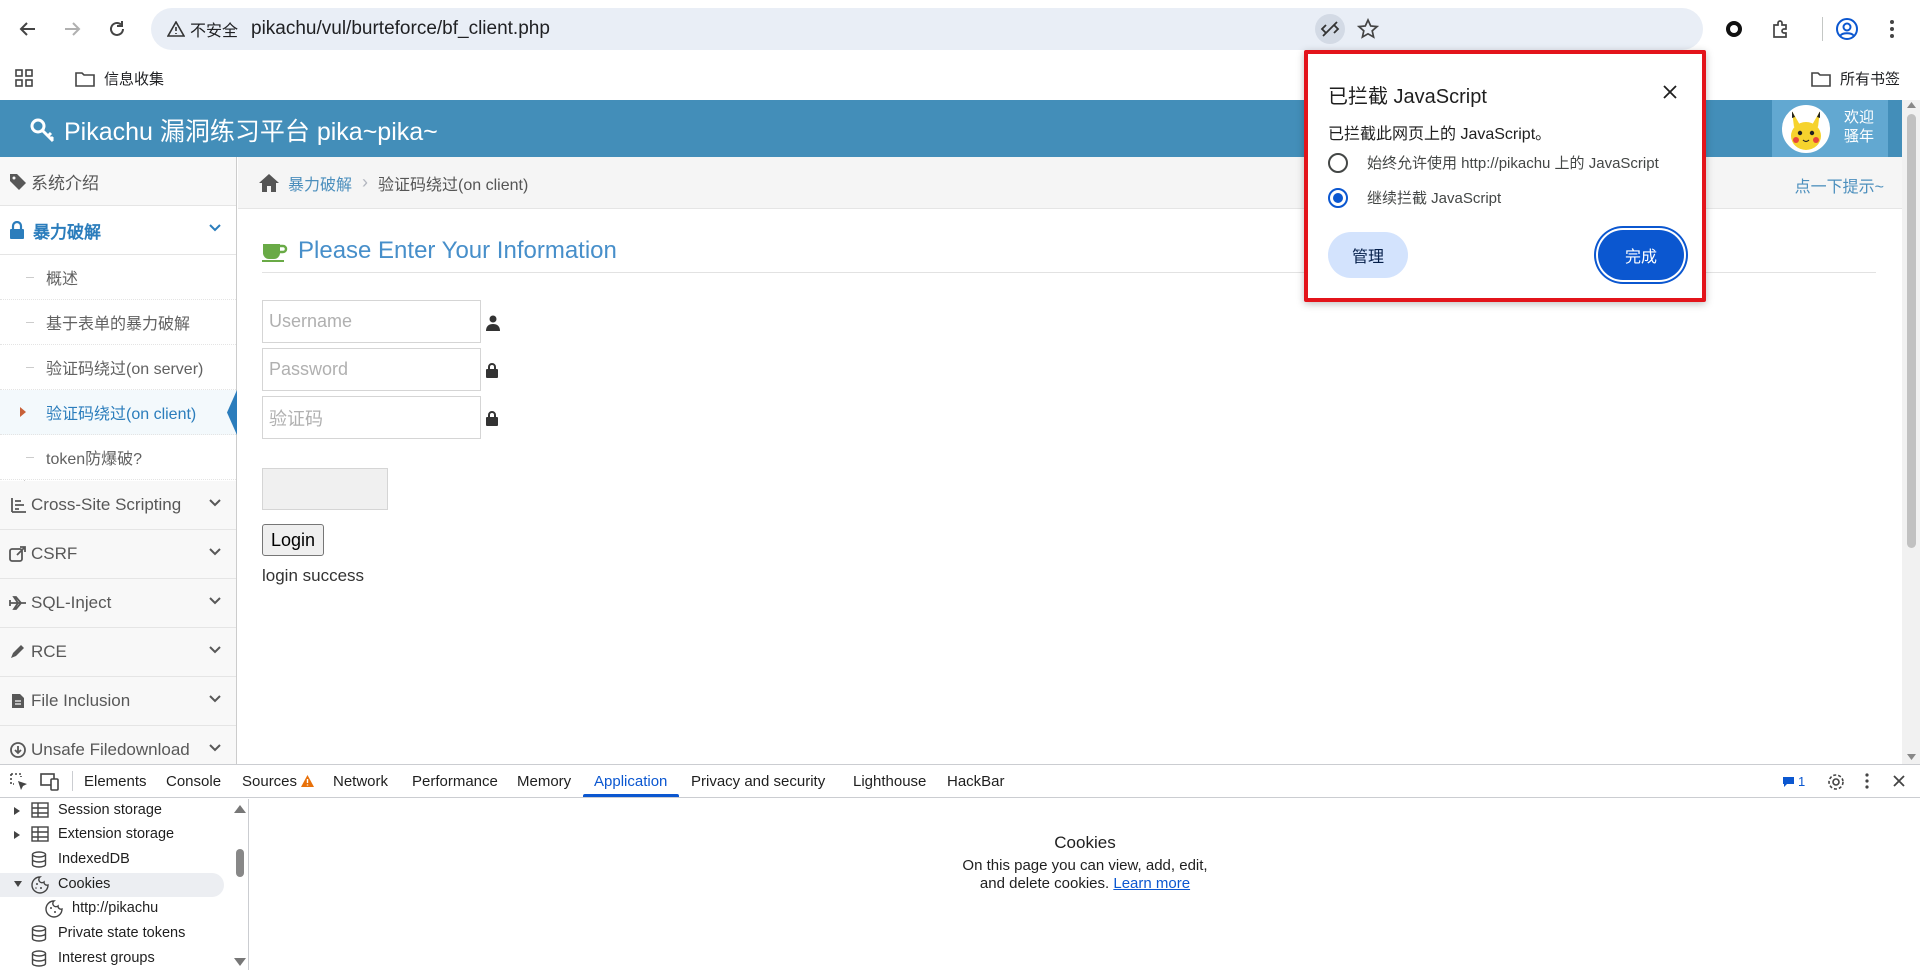  What do you see at coordinates (293, 540) in the screenshot?
I see `login-button: Login` at bounding box center [293, 540].